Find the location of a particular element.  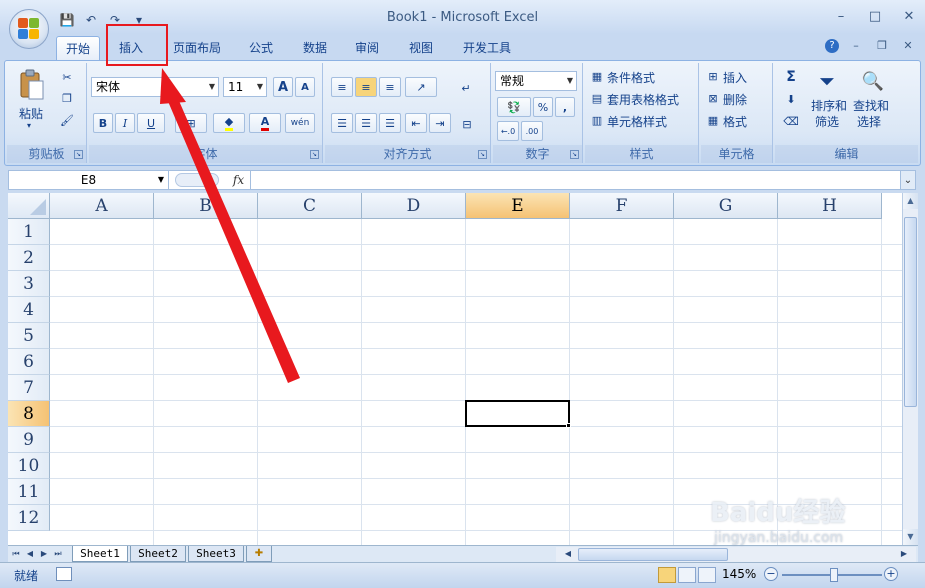

formula-bar-resize-handle is located at coordinates (197, 180).